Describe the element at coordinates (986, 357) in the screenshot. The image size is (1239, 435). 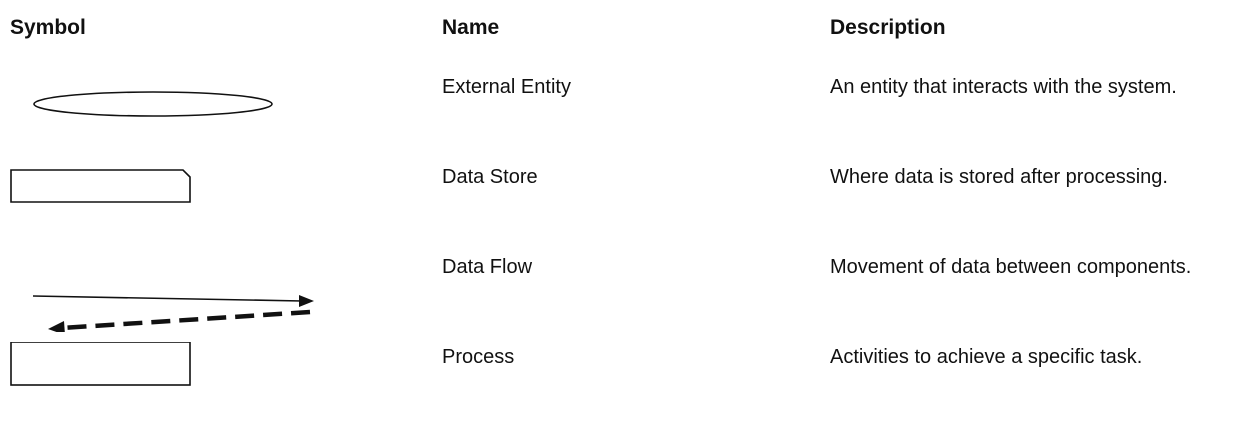
I see `symbol-description: Activities to achieve a specific task.` at that location.